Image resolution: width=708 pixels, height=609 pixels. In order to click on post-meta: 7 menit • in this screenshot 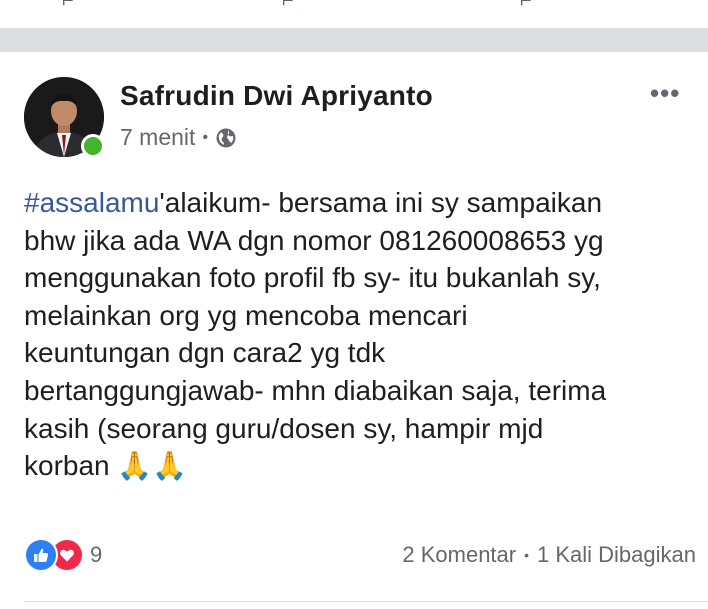, I will do `click(178, 137)`.